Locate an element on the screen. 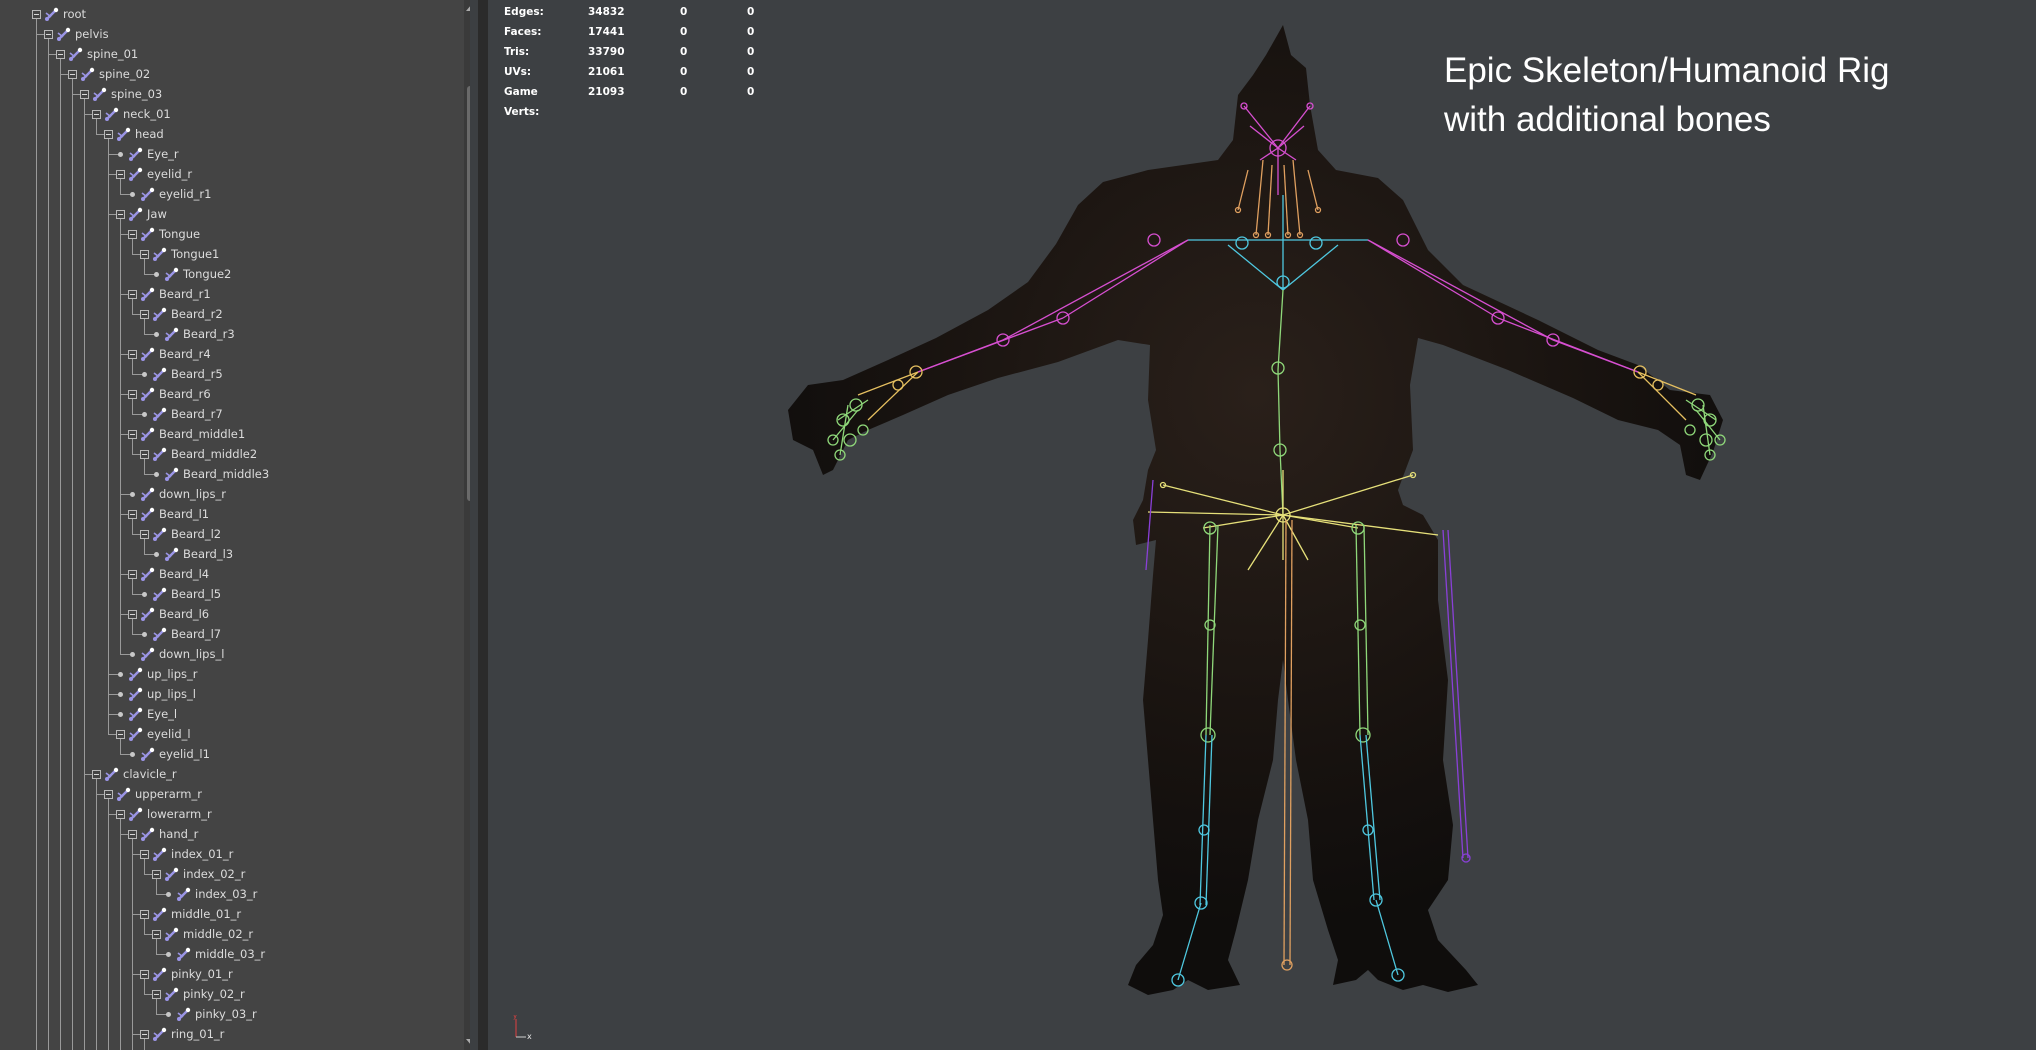 Image resolution: width=2036 pixels, height=1050 pixels. outliner-row-tongue2: Tongue2 is located at coordinates (235, 274).